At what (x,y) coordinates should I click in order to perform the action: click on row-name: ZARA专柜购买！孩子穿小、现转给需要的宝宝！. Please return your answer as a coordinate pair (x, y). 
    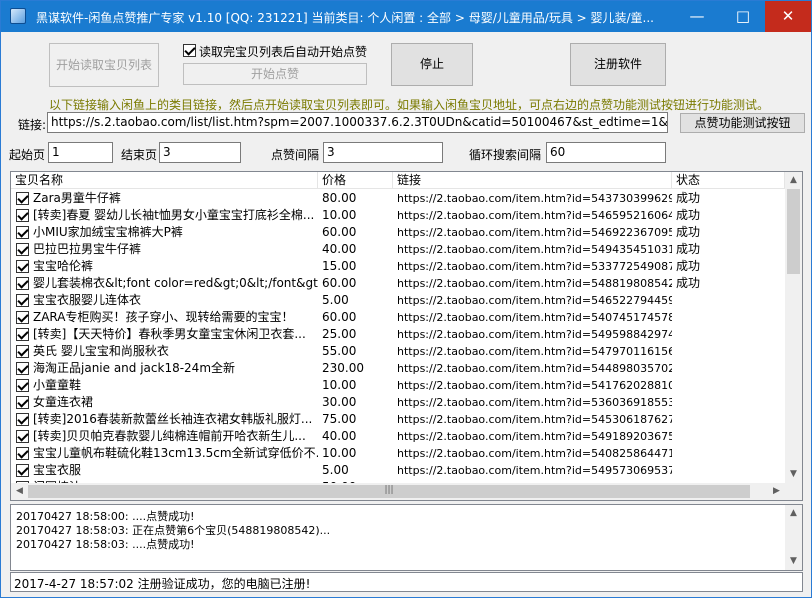
    Looking at the image, I should click on (163, 317).